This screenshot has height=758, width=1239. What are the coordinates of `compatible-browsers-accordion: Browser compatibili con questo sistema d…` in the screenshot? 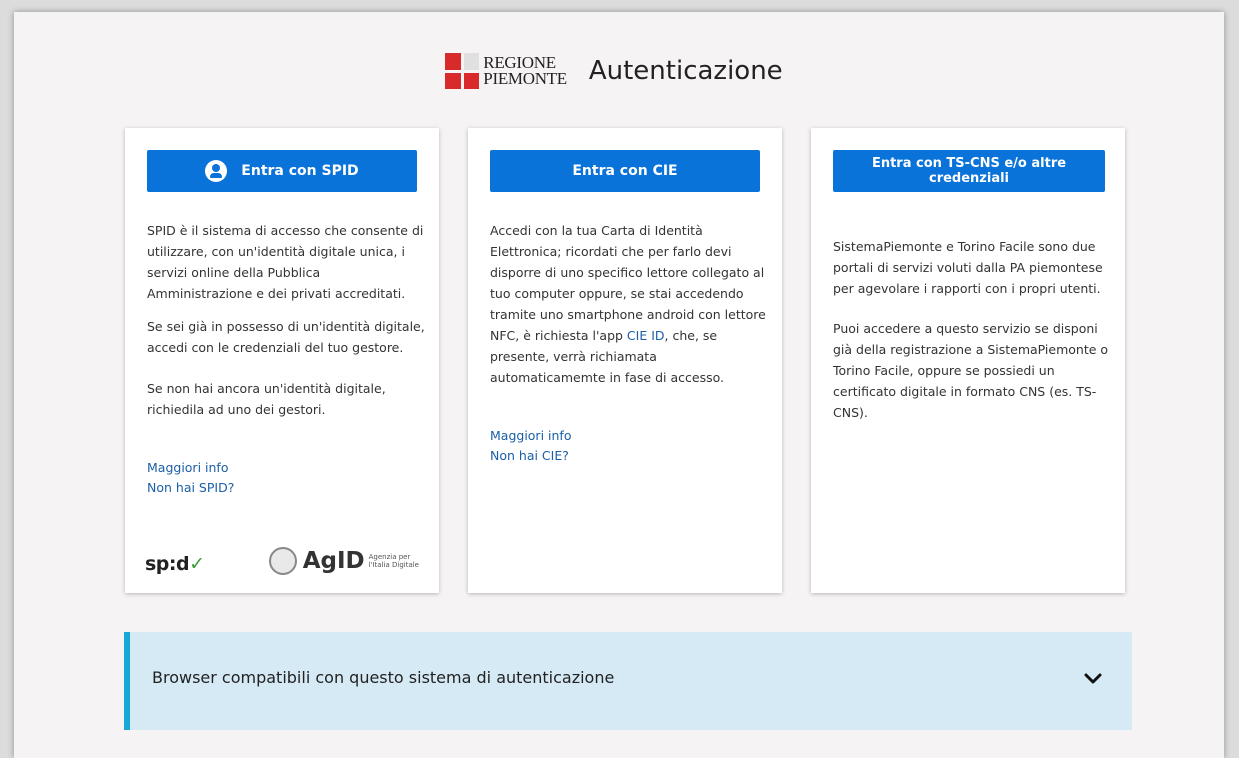 It's located at (628, 681).